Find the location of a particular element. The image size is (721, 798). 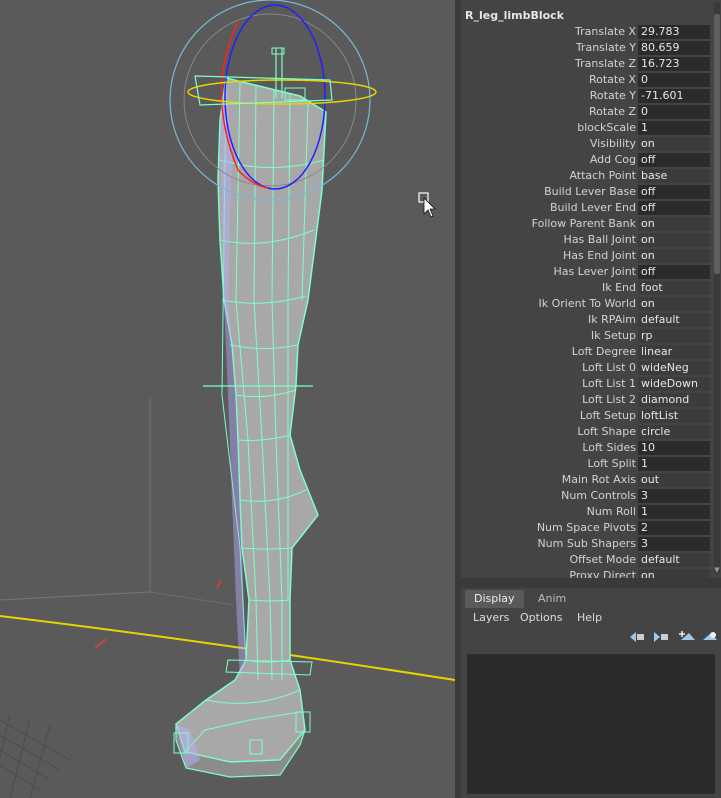

attribute-row: Loft List 2 diamond is located at coordinates (587, 400).